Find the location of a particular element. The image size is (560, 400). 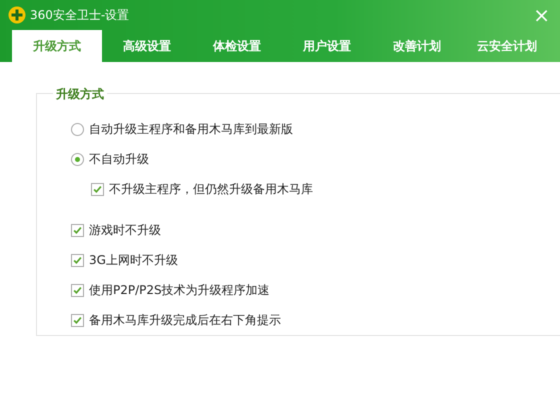

app-logo-icon is located at coordinates (17, 15).